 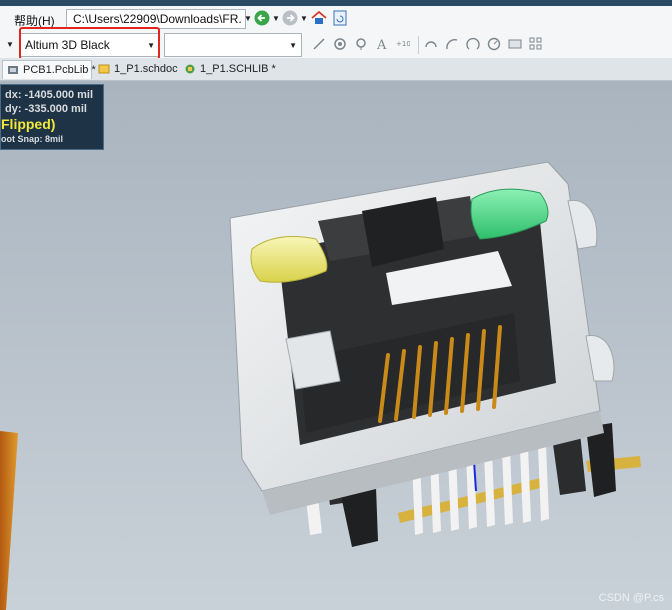 What do you see at coordinates (190, 69) in the screenshot?
I see `schlib-icon` at bounding box center [190, 69].